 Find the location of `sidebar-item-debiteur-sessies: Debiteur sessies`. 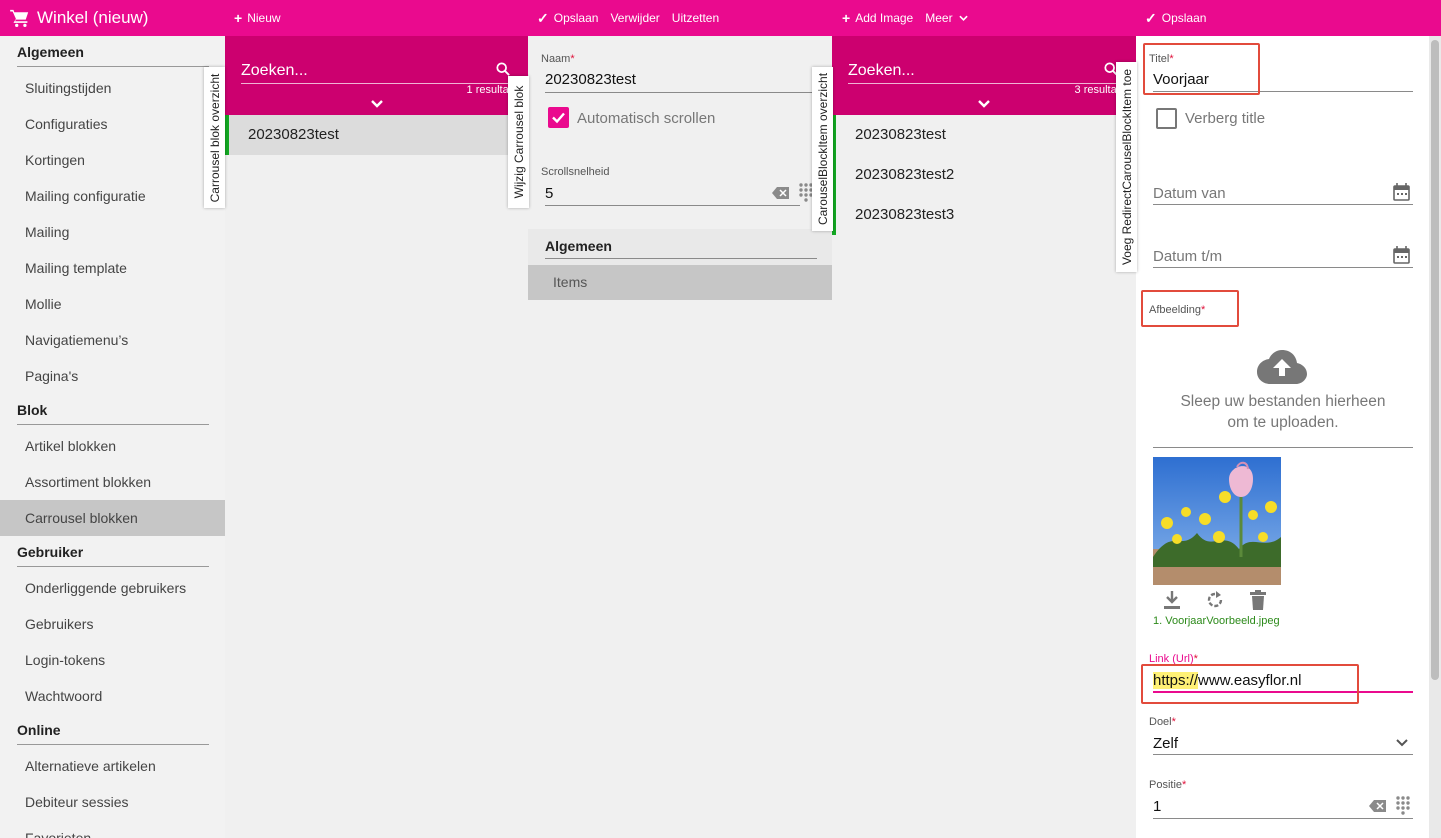

sidebar-item-debiteur-sessies: Debiteur sessies is located at coordinates (112, 802).